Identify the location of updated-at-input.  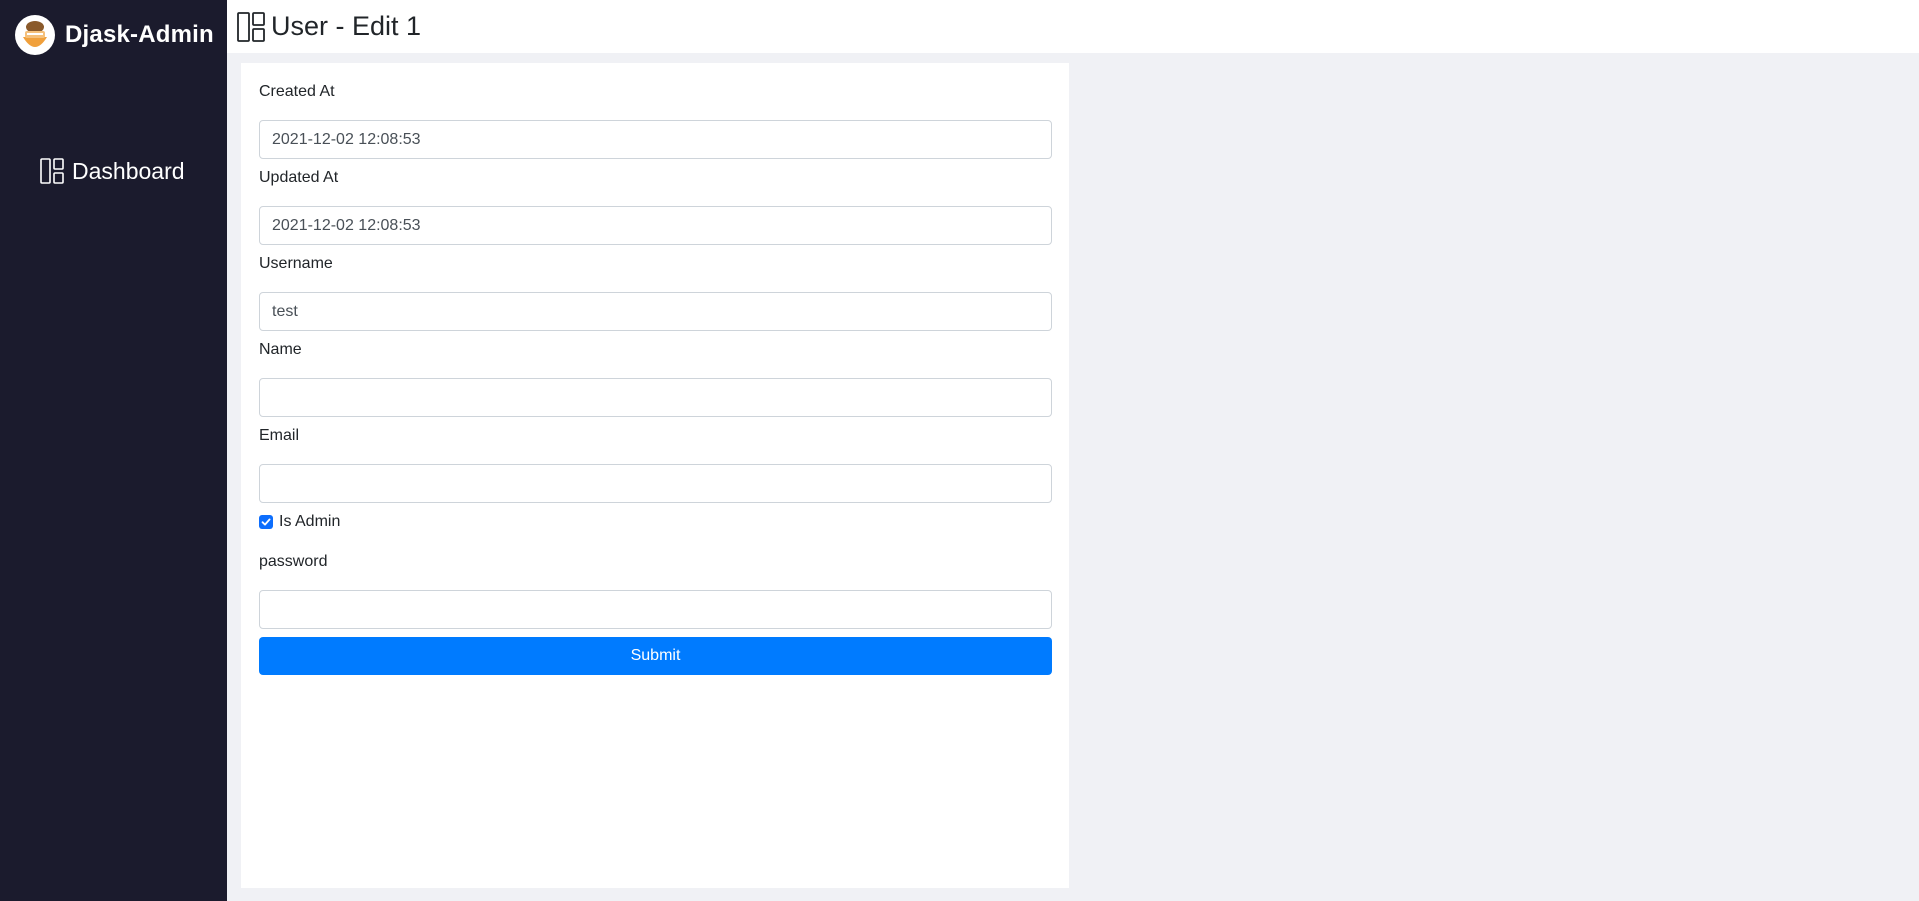
(655, 225).